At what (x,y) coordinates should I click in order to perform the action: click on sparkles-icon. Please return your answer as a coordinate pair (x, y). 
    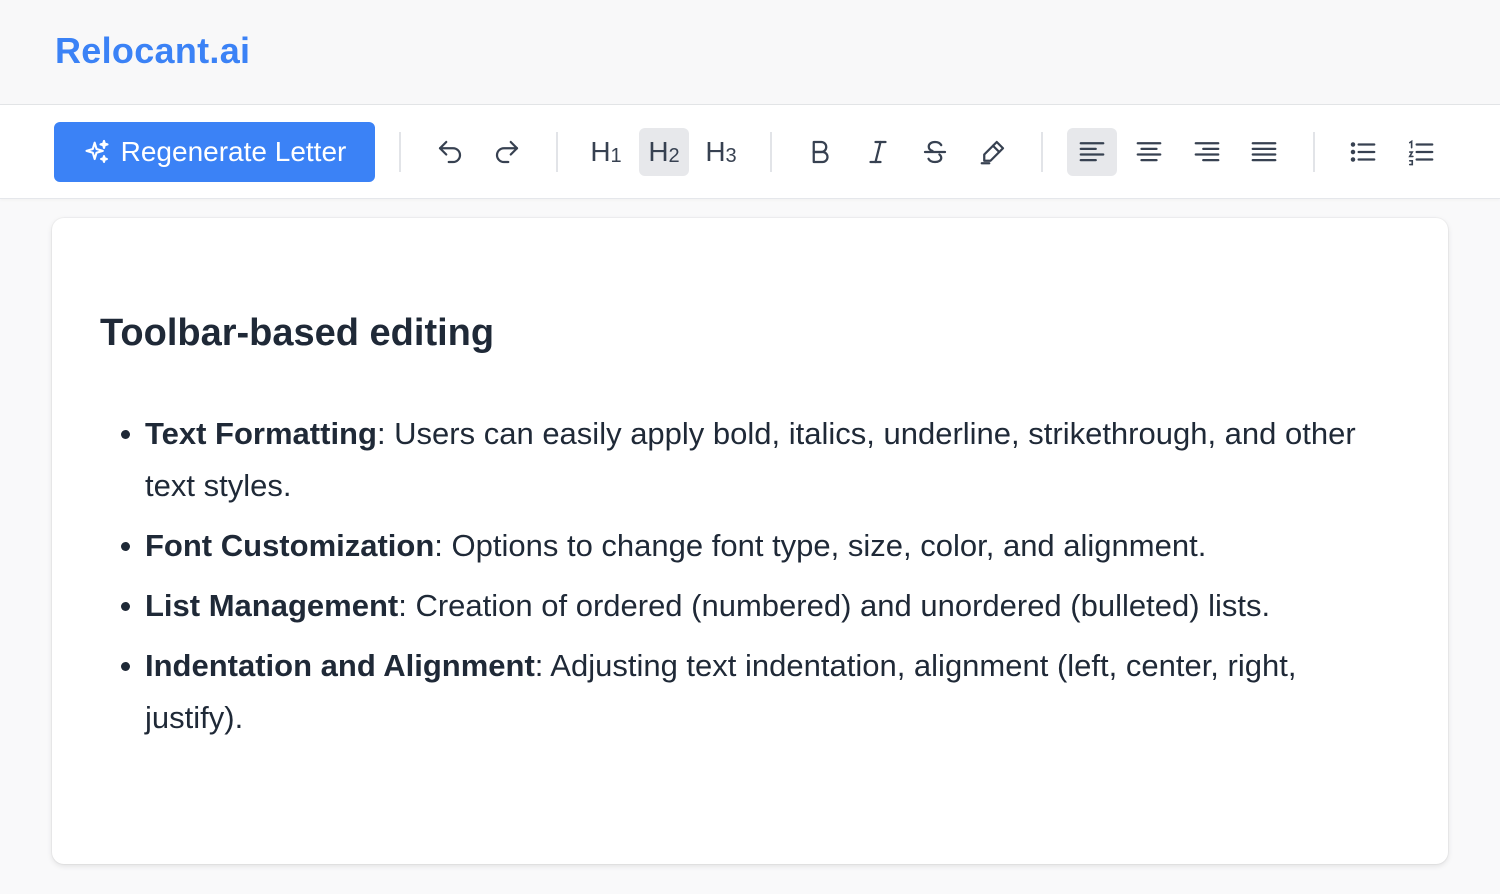
    Looking at the image, I should click on (97, 151).